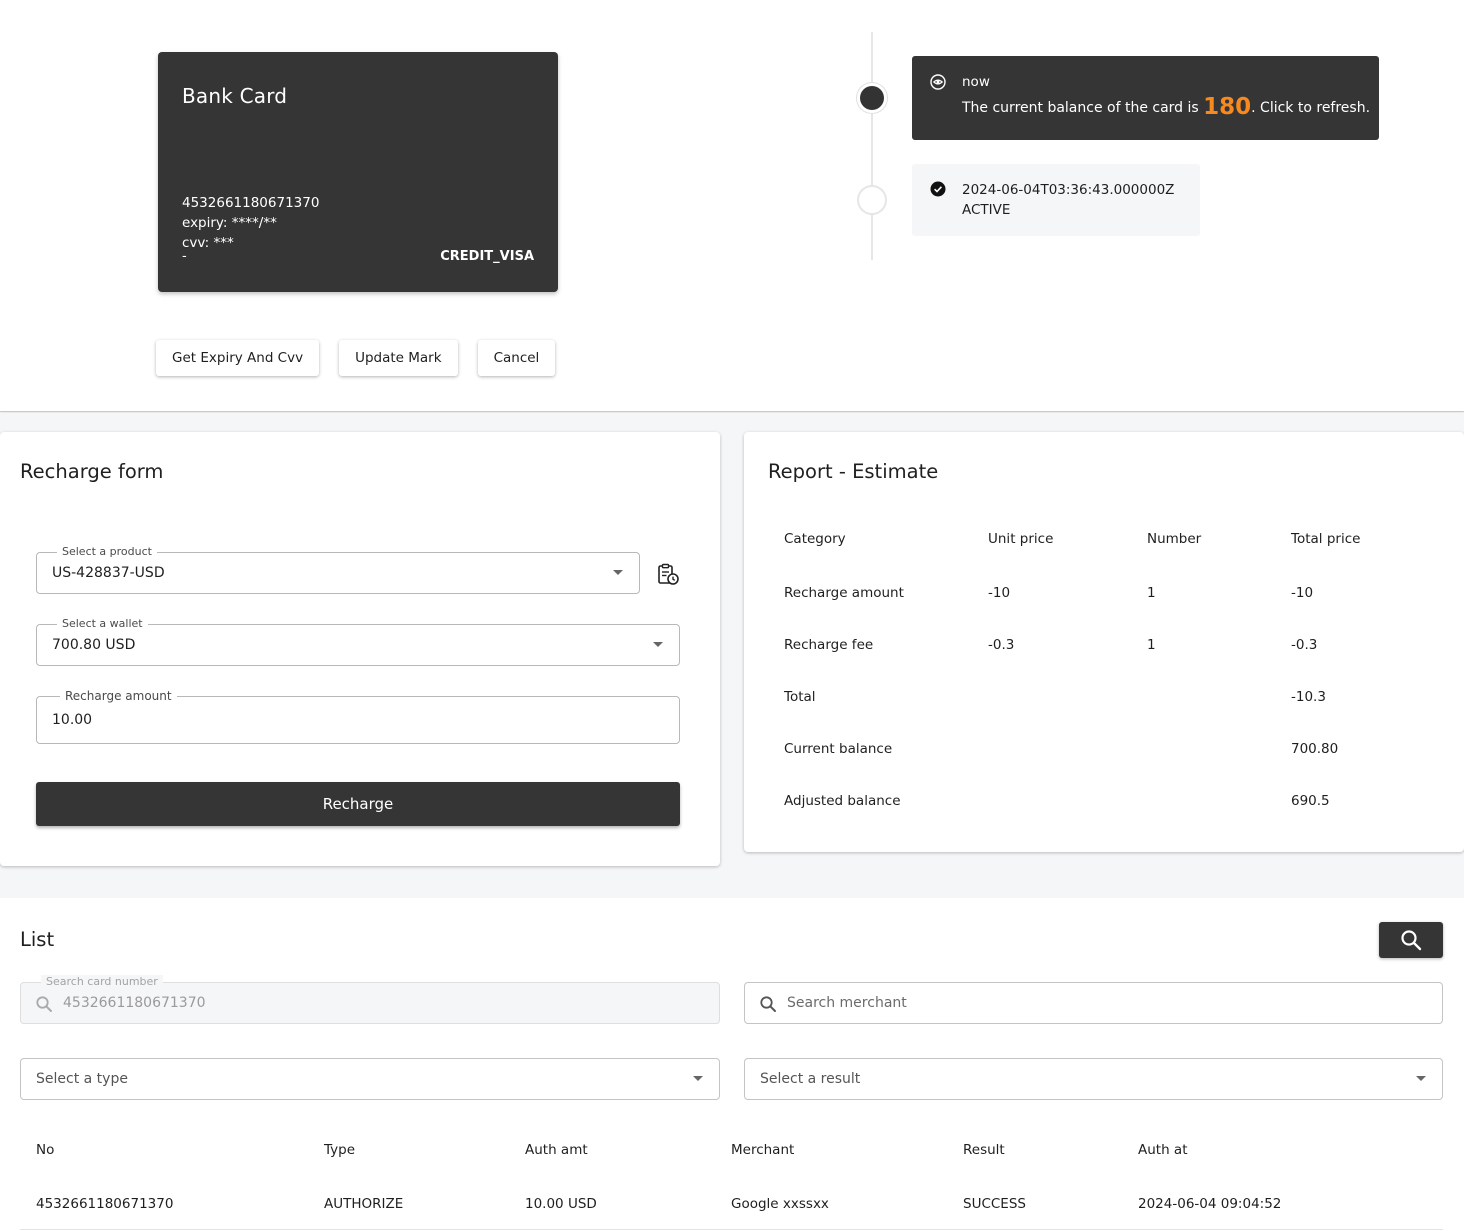  Describe the element at coordinates (994, 1204) in the screenshot. I see `table-cell-result: SUCCESS` at that location.